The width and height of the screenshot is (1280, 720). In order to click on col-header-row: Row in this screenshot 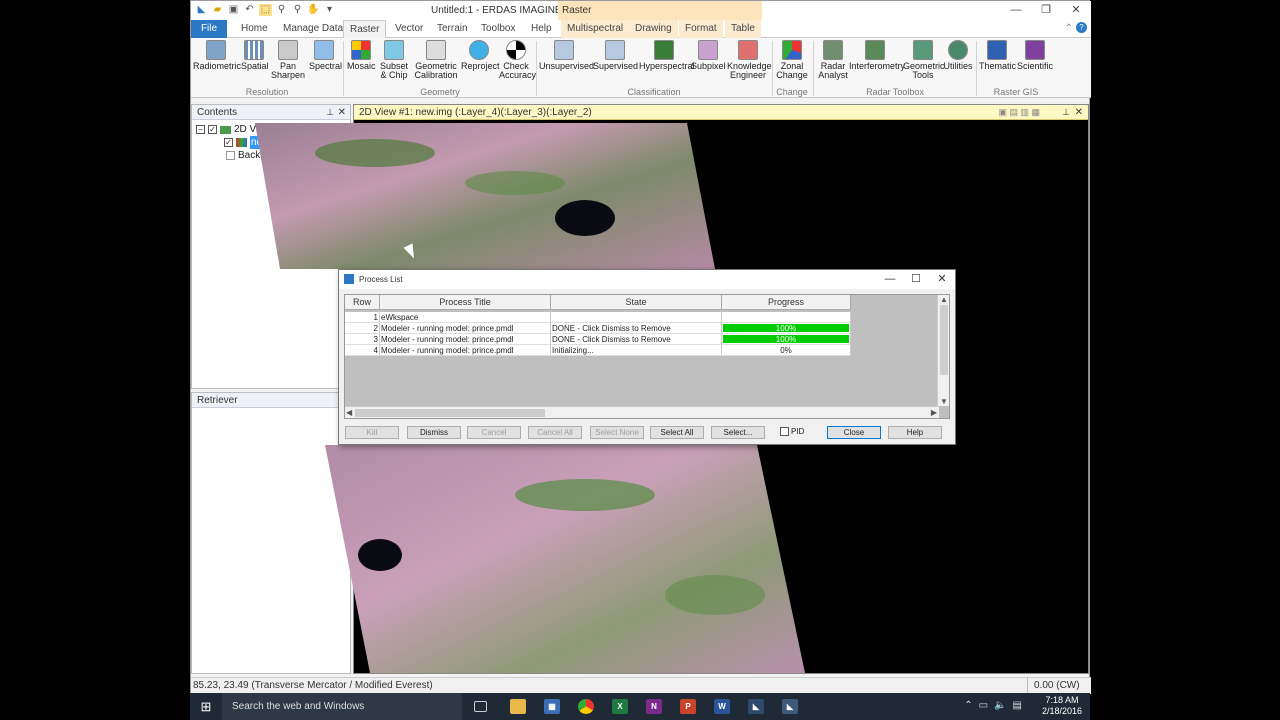, I will do `click(362, 302)`.